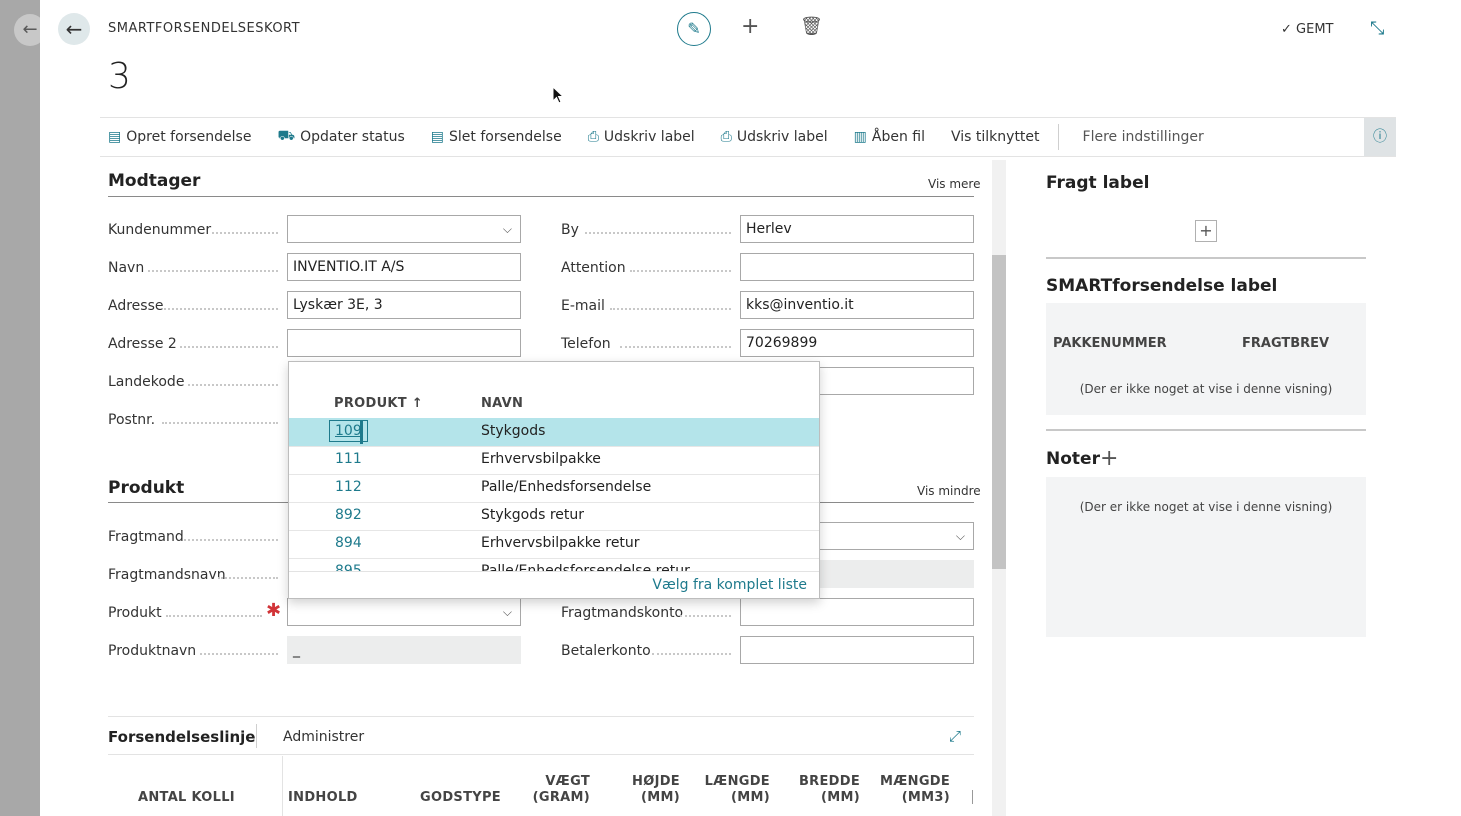  What do you see at coordinates (925, 797) in the screenshot?
I see `col-label-unit: (MM3)` at bounding box center [925, 797].